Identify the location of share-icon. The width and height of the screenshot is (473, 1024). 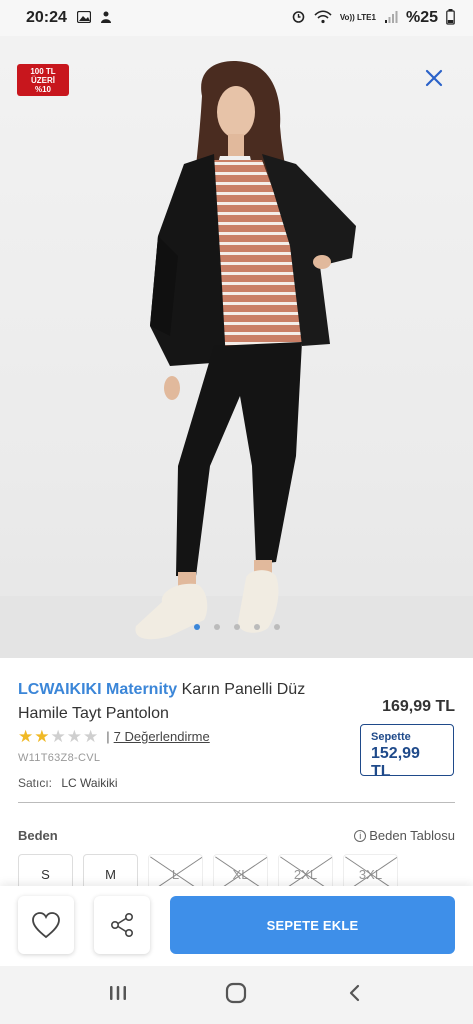
(122, 924).